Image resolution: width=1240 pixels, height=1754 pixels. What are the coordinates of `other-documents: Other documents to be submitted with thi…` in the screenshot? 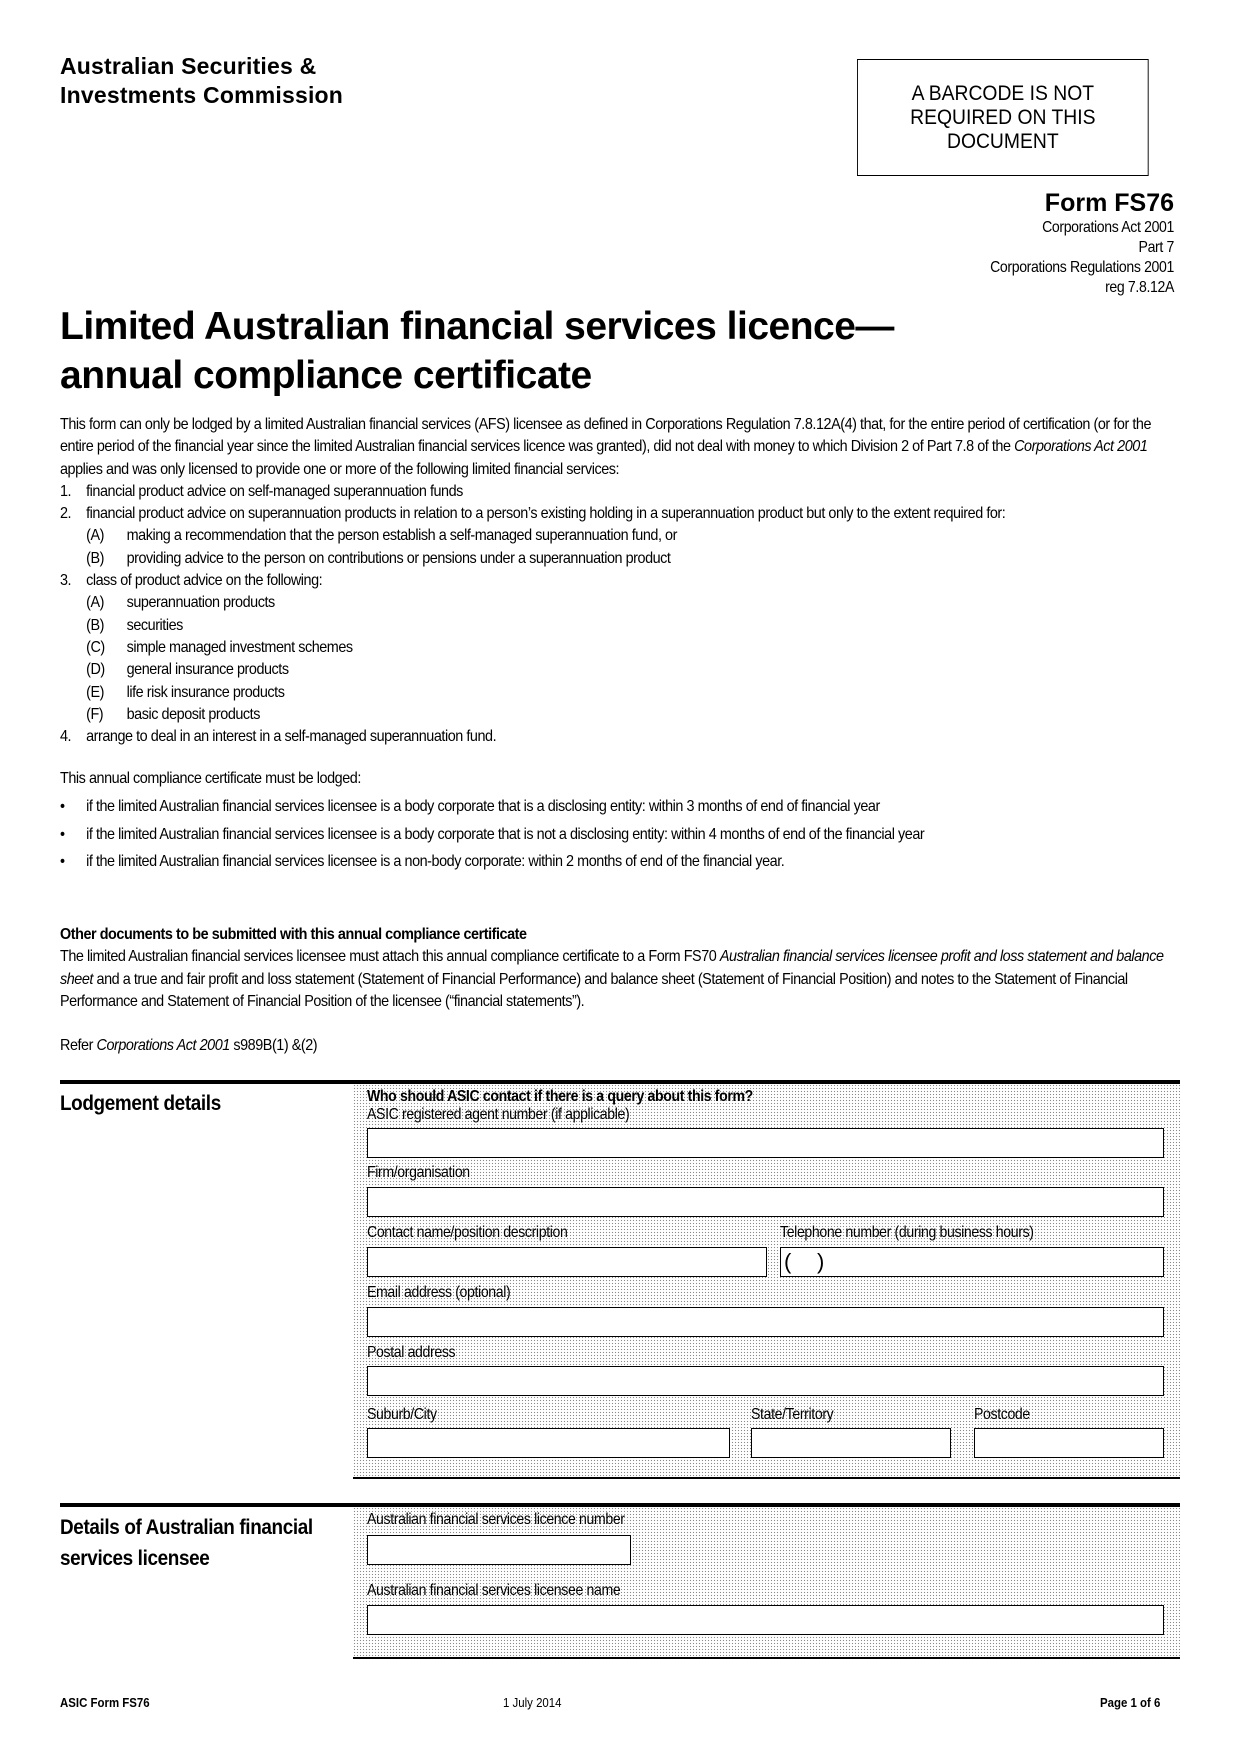 It's located at (620, 968).